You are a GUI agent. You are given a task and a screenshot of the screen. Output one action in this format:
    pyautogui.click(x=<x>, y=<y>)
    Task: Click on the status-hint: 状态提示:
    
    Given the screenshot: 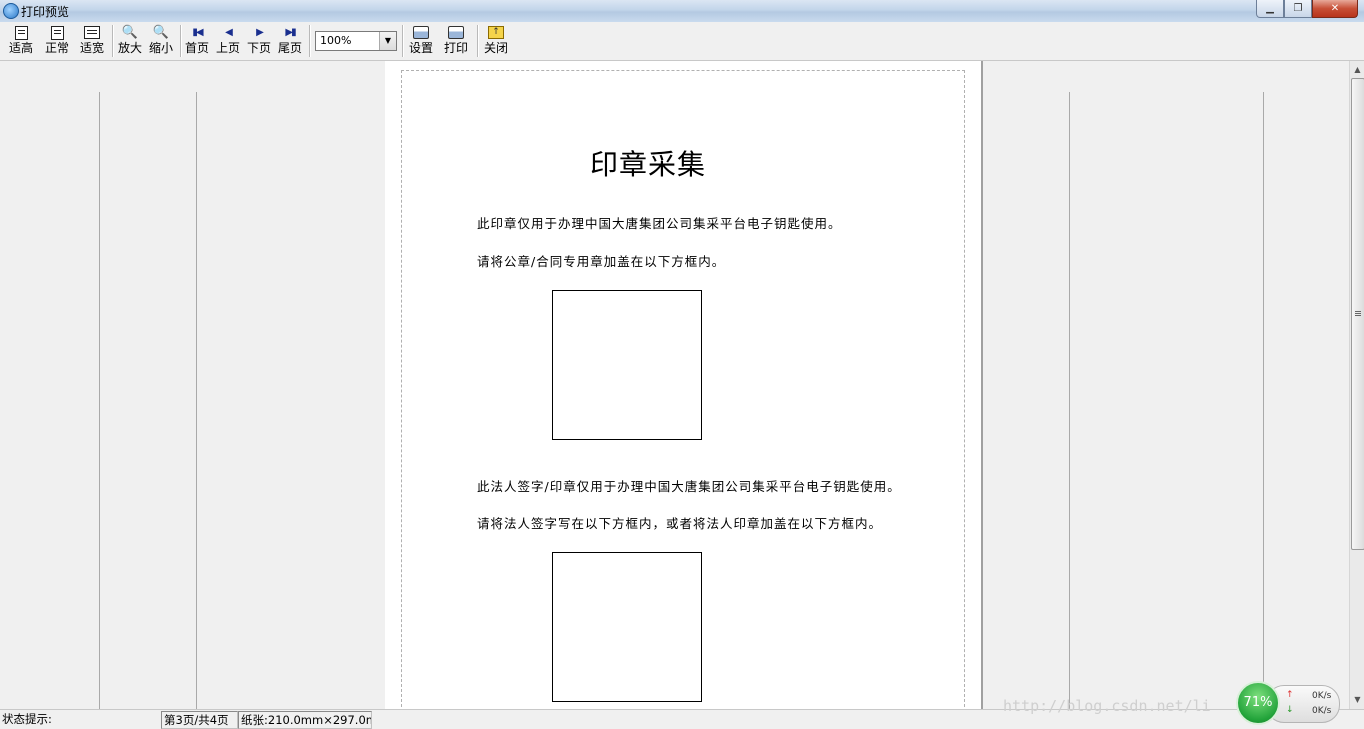 What is the action you would take?
    pyautogui.click(x=27, y=719)
    